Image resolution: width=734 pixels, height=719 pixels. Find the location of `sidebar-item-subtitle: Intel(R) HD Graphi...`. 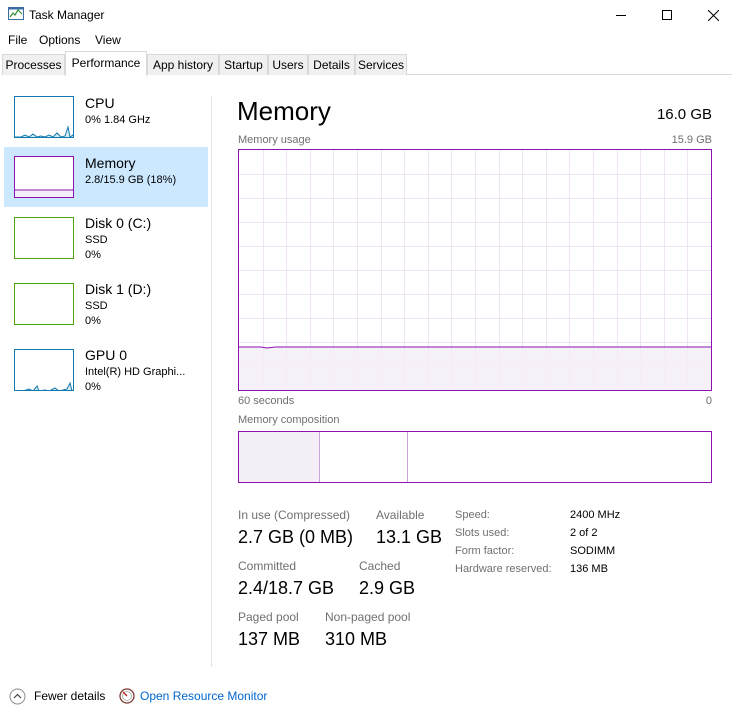

sidebar-item-subtitle: Intel(R) HD Graphi... is located at coordinates (135, 372).